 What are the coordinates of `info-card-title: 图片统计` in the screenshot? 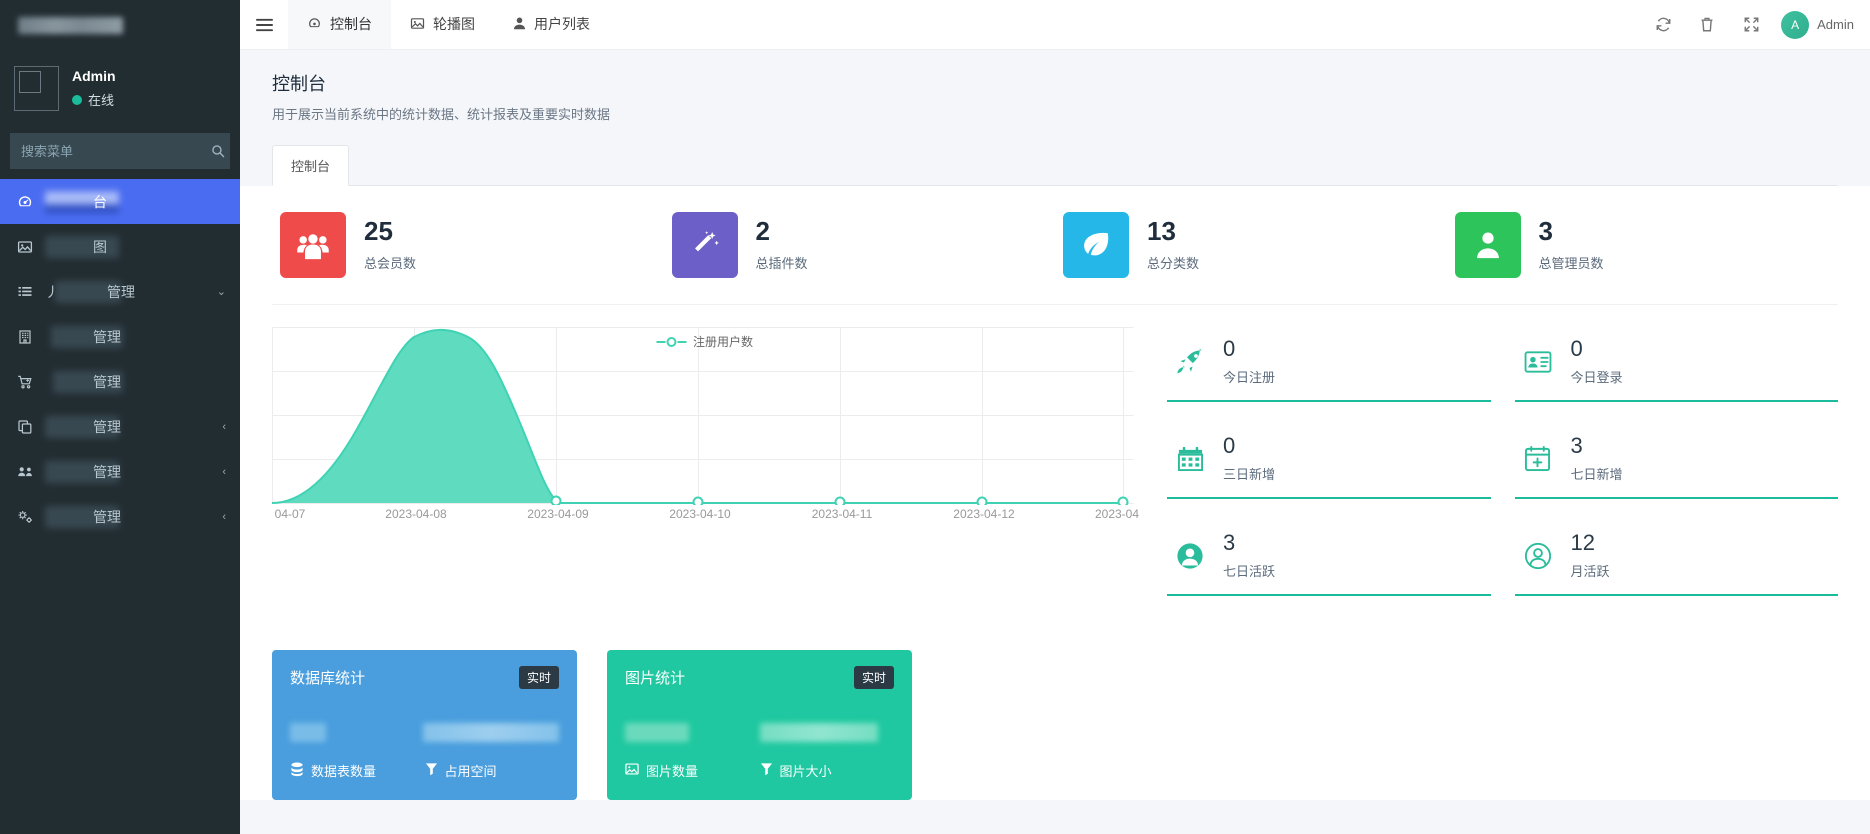 It's located at (655, 679).